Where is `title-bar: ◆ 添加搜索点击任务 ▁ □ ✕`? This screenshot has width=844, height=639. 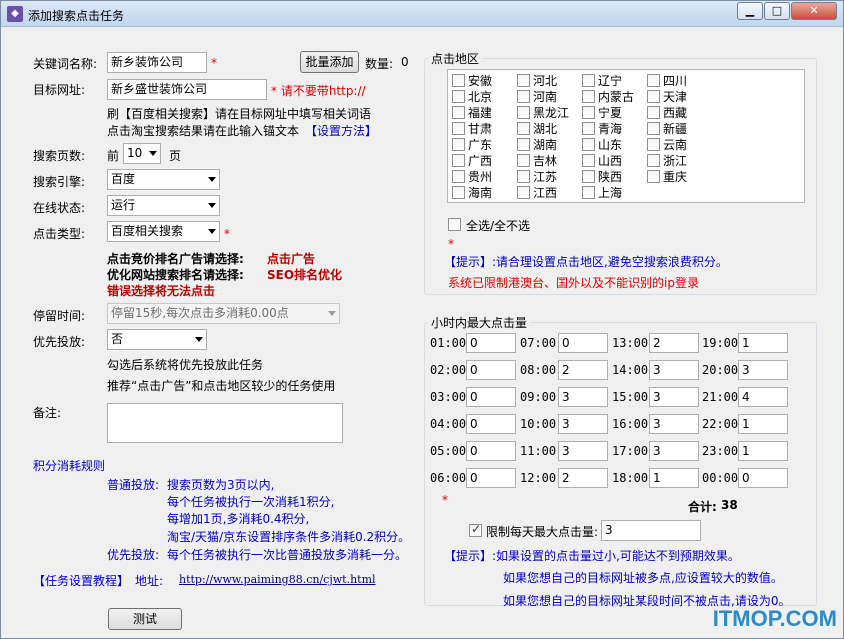
title-bar: ◆ 添加搜索点击任务 ▁ □ ✕ is located at coordinates (422, 14).